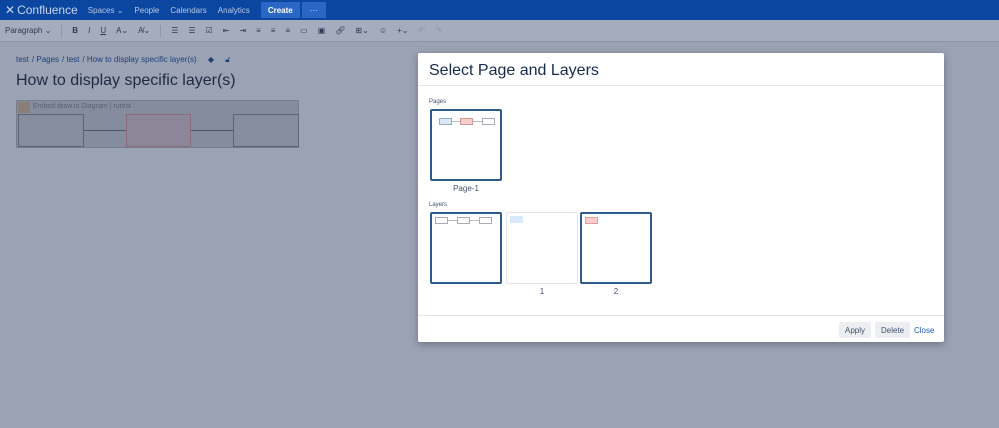 This screenshot has width=999, height=428. Describe the element at coordinates (188, 10) in the screenshot. I see `nav-calendars: Calendars` at that location.